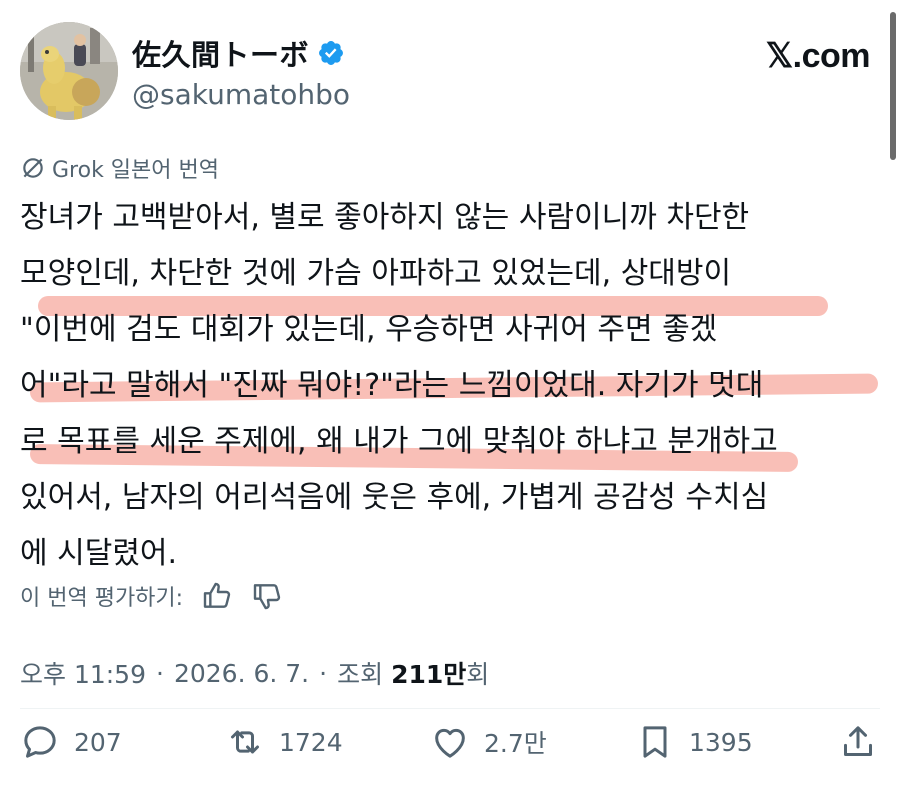 Image resolution: width=900 pixels, height=793 pixels. What do you see at coordinates (245, 742) in the screenshot?
I see `repost-icon` at bounding box center [245, 742].